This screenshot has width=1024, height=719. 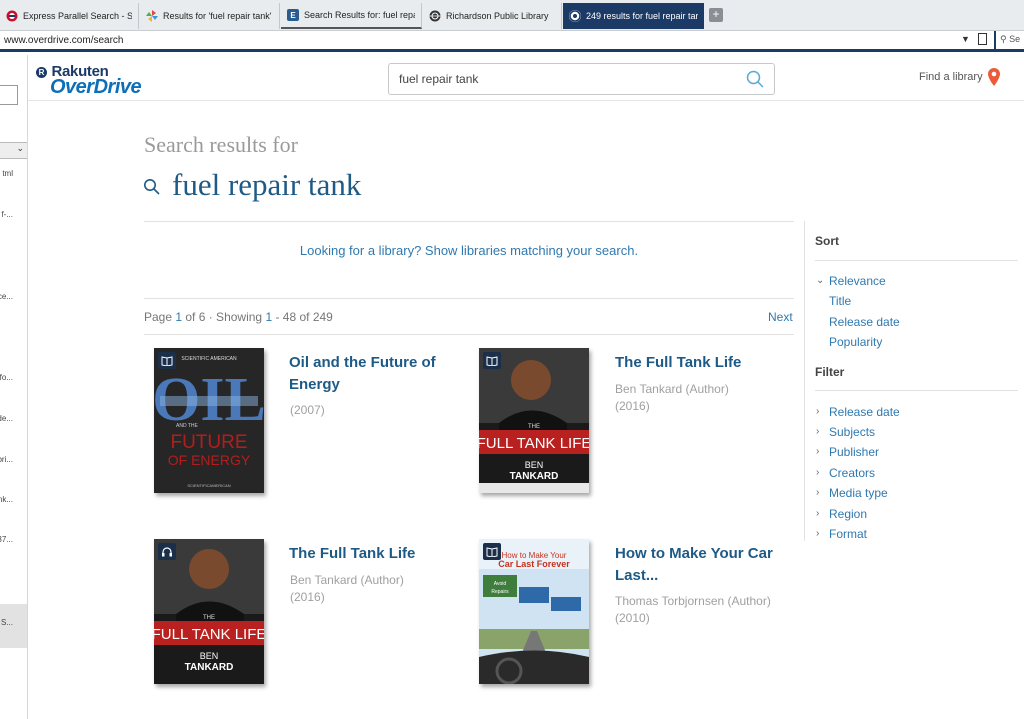 I want to click on svg-text: Car Last Forever, so click(x=534, y=564).